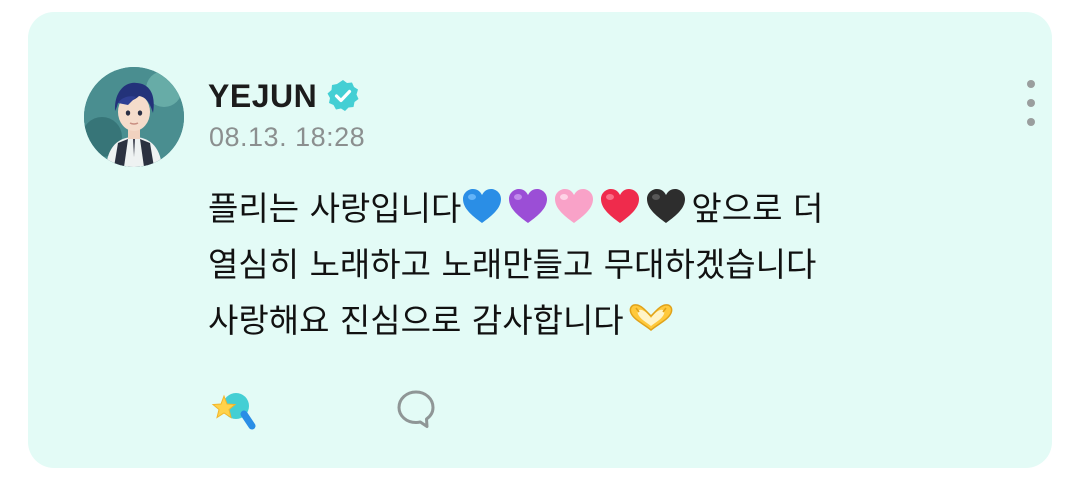 This screenshot has width=1080, height=487. I want to click on post-body-line-2: 열심히 노래하고 노래만들고 무대하겠습니다, so click(588, 262).